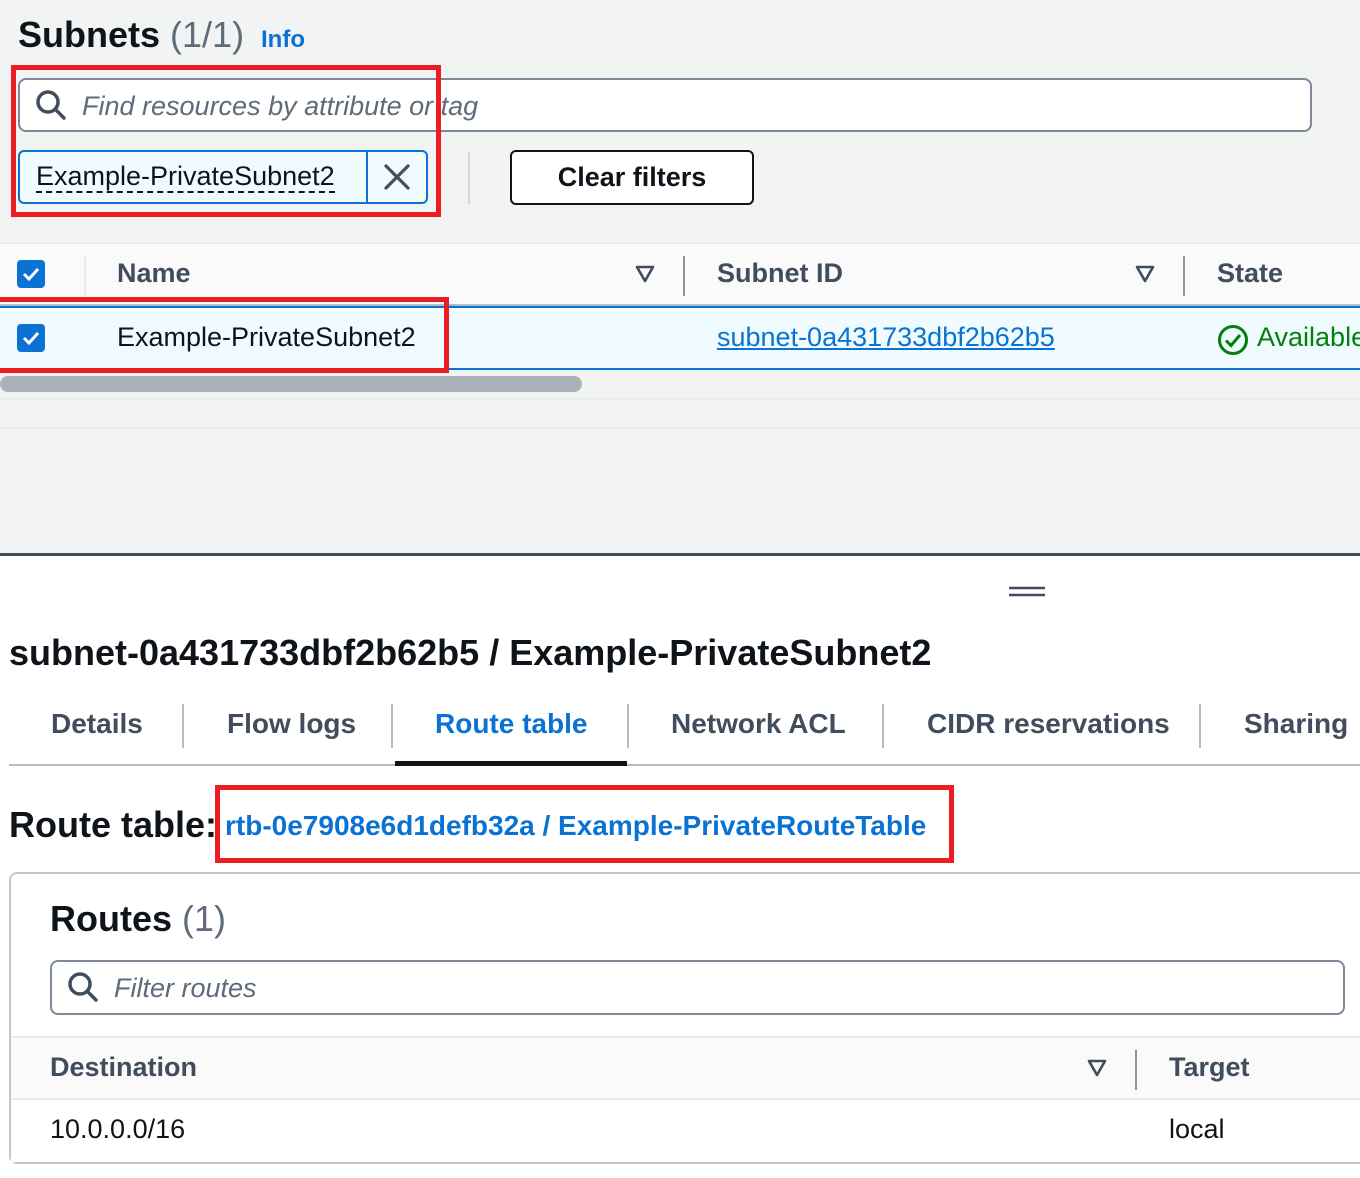 Image resolution: width=1360 pixels, height=1178 pixels. I want to click on row-checkbox, so click(31, 338).